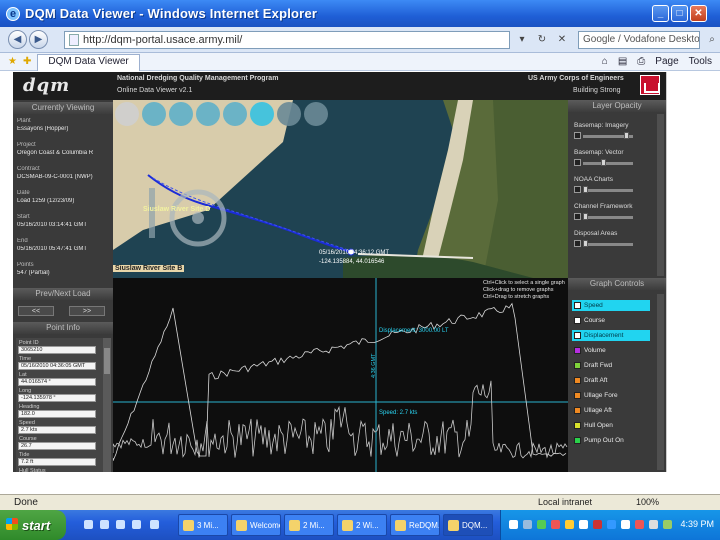 Image resolution: width=720 pixels, height=540 pixels. I want to click on cv-label: End, so click(22, 241).